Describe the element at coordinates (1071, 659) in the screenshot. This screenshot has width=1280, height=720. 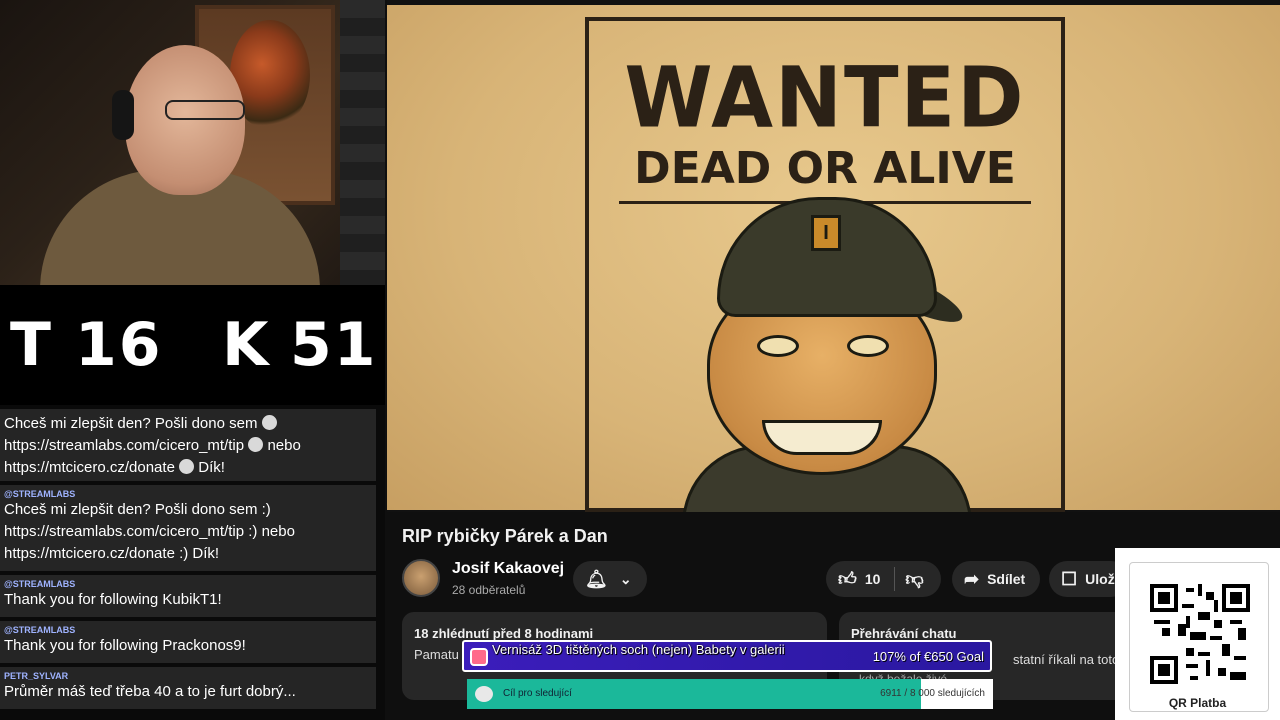
I see `chat-replay-text: statní říkali na toto v` at that location.